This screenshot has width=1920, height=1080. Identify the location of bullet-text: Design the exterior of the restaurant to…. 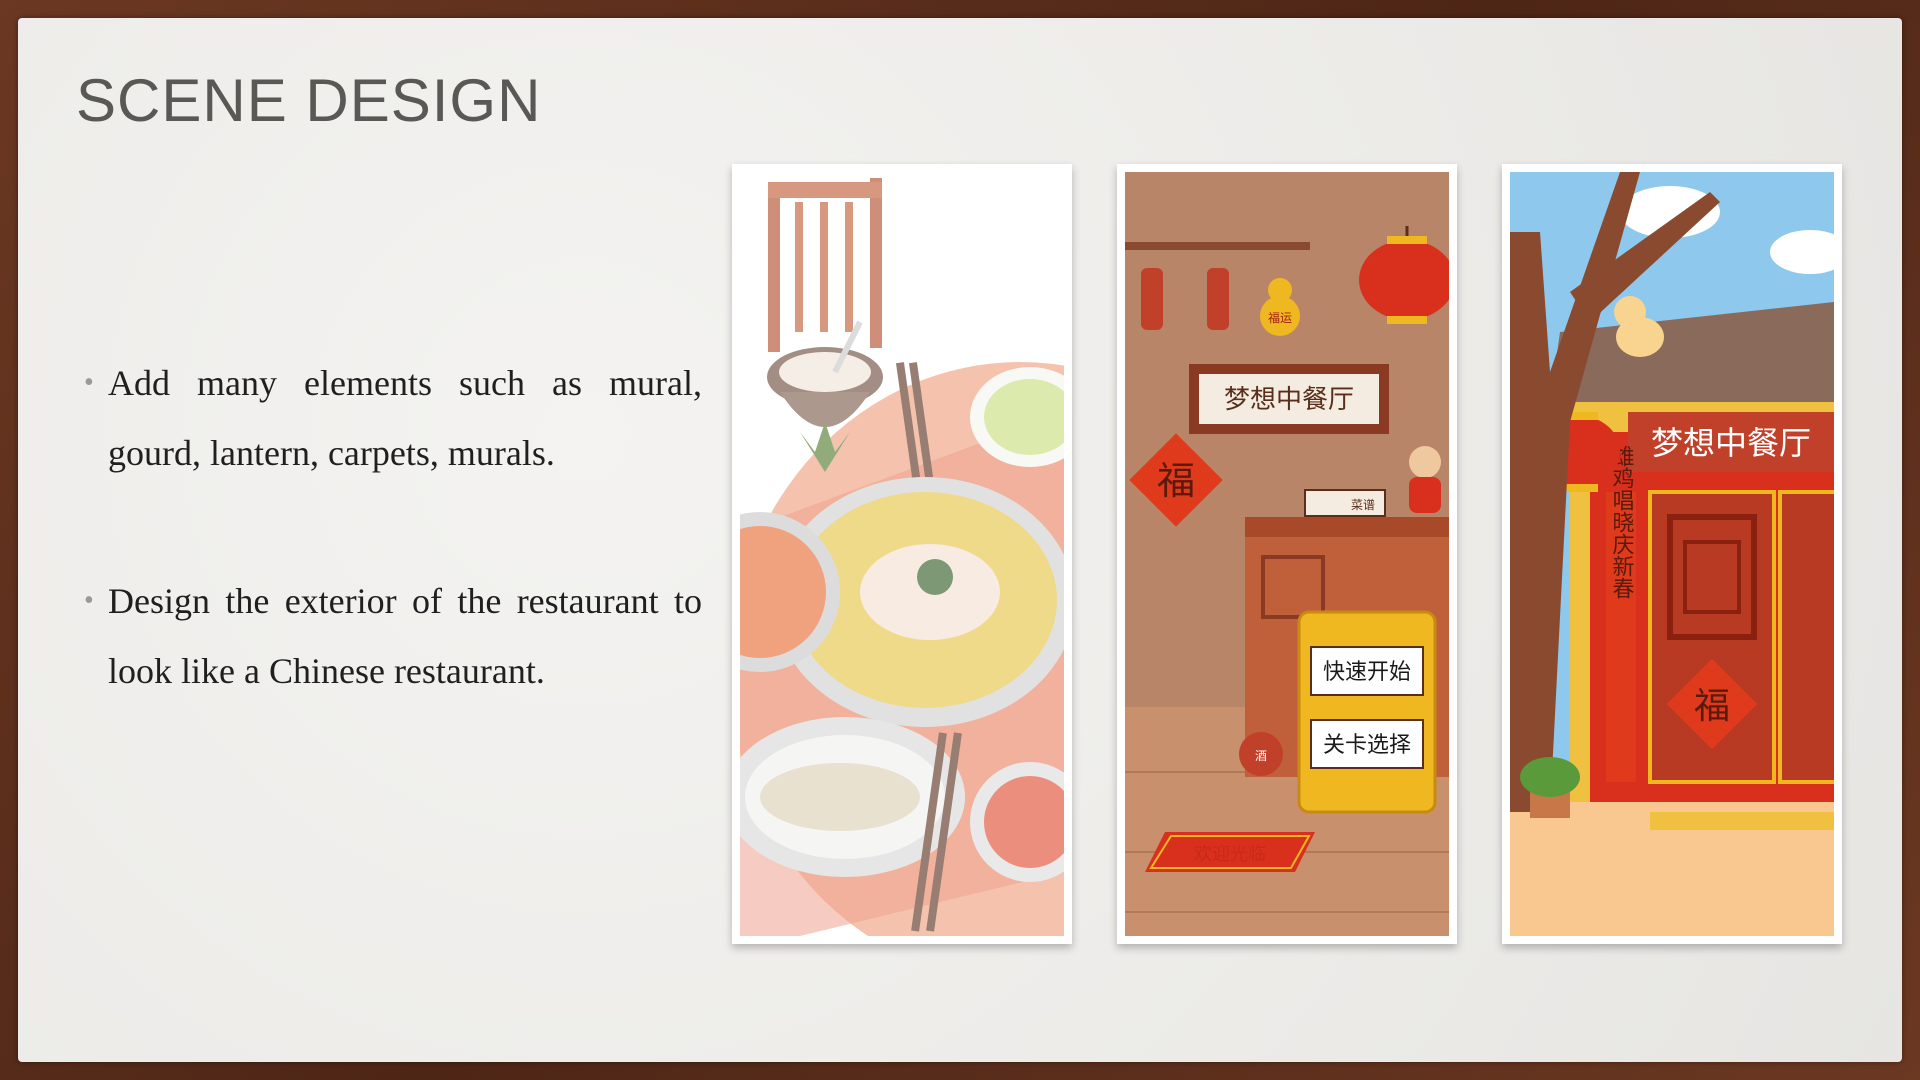
(405, 636).